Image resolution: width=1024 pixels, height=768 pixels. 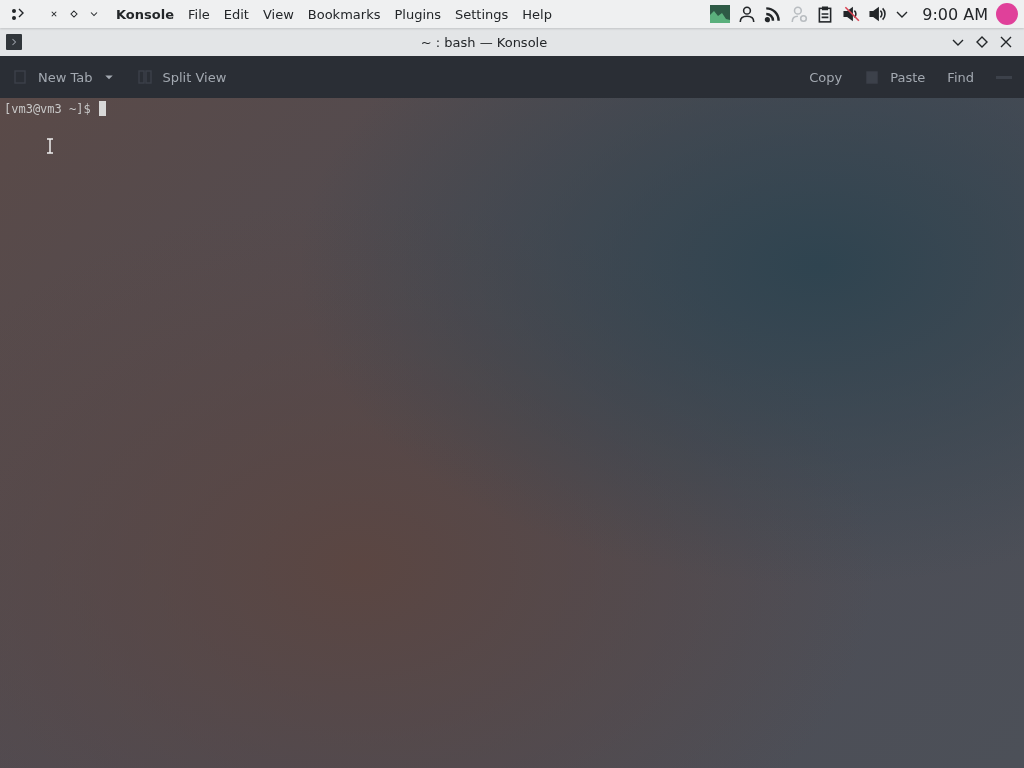 I want to click on speaker-icon, so click(x=877, y=14).